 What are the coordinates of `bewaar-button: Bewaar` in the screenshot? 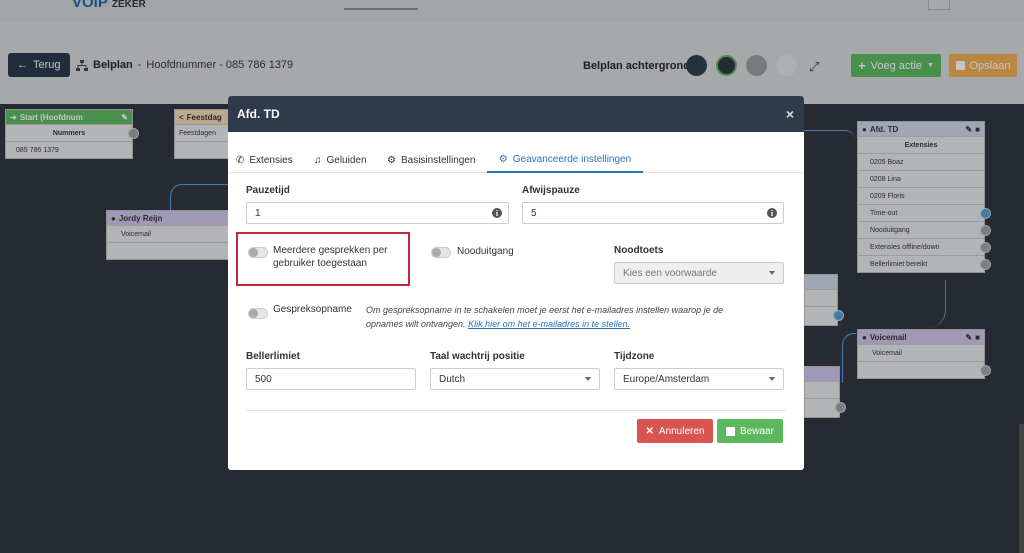 It's located at (750, 431).